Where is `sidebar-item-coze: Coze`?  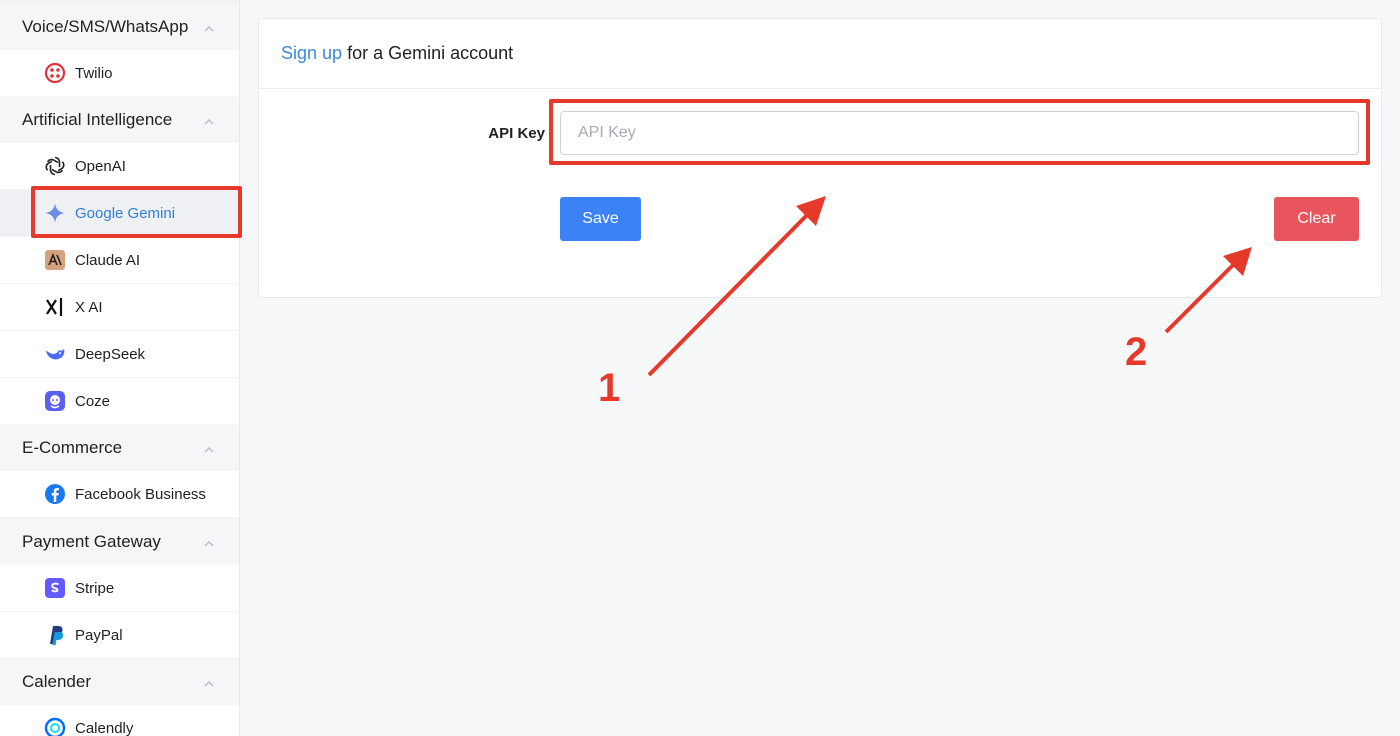 sidebar-item-coze: Coze is located at coordinates (119, 401).